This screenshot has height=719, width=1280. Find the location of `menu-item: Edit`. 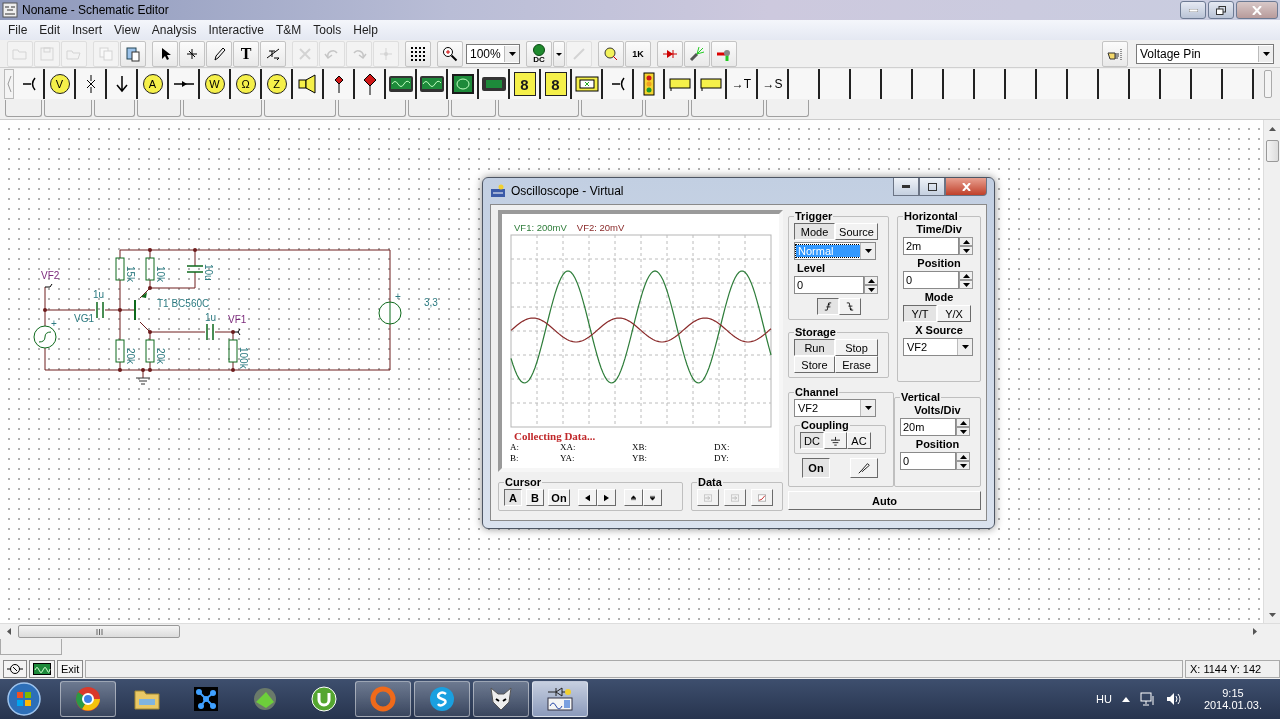

menu-item: Edit is located at coordinates (50, 30).